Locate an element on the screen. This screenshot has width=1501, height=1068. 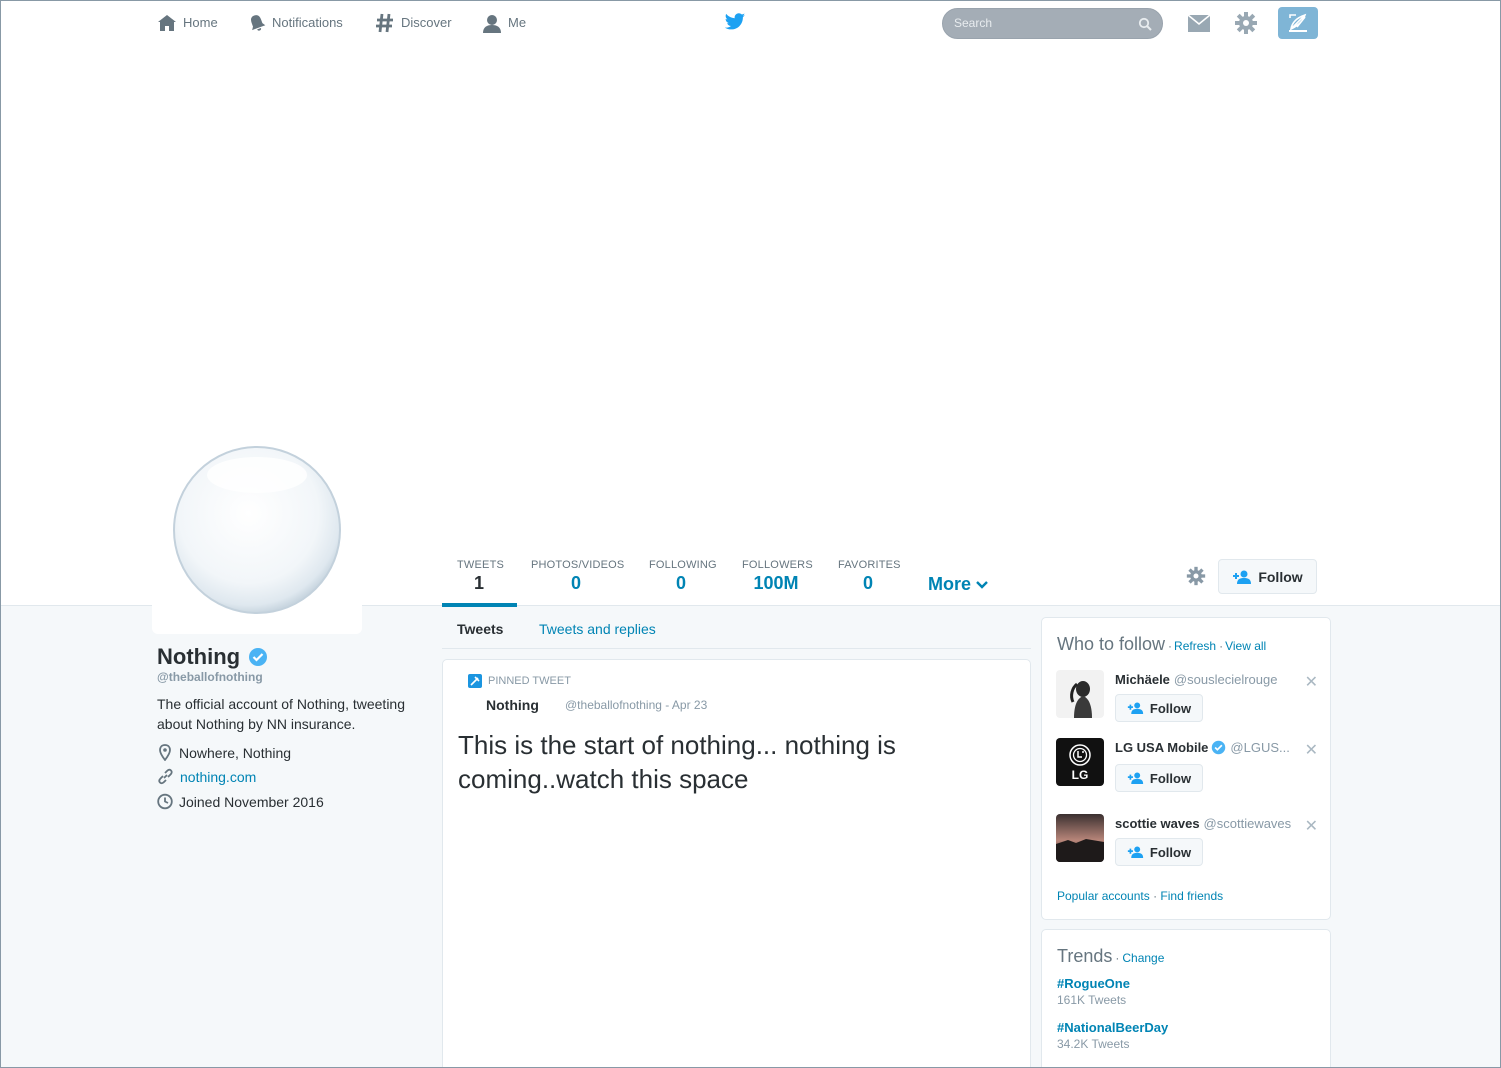
nav-discover-label: Discover is located at coordinates (426, 22).